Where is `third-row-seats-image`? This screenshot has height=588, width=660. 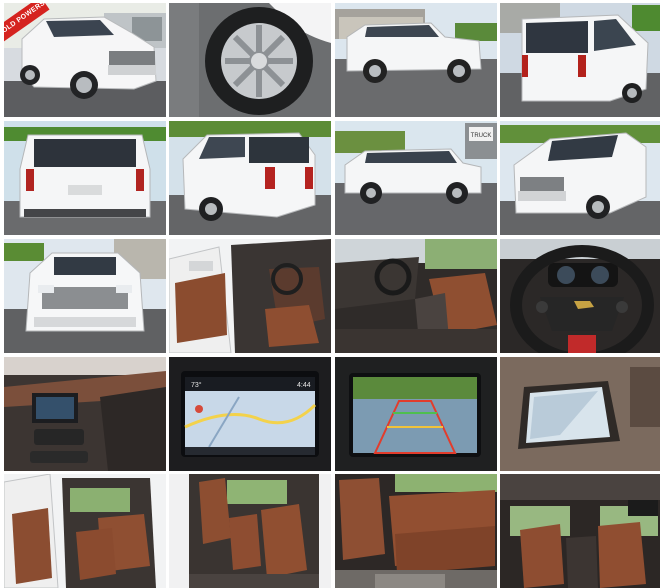 third-row-seats-image is located at coordinates (416, 531).